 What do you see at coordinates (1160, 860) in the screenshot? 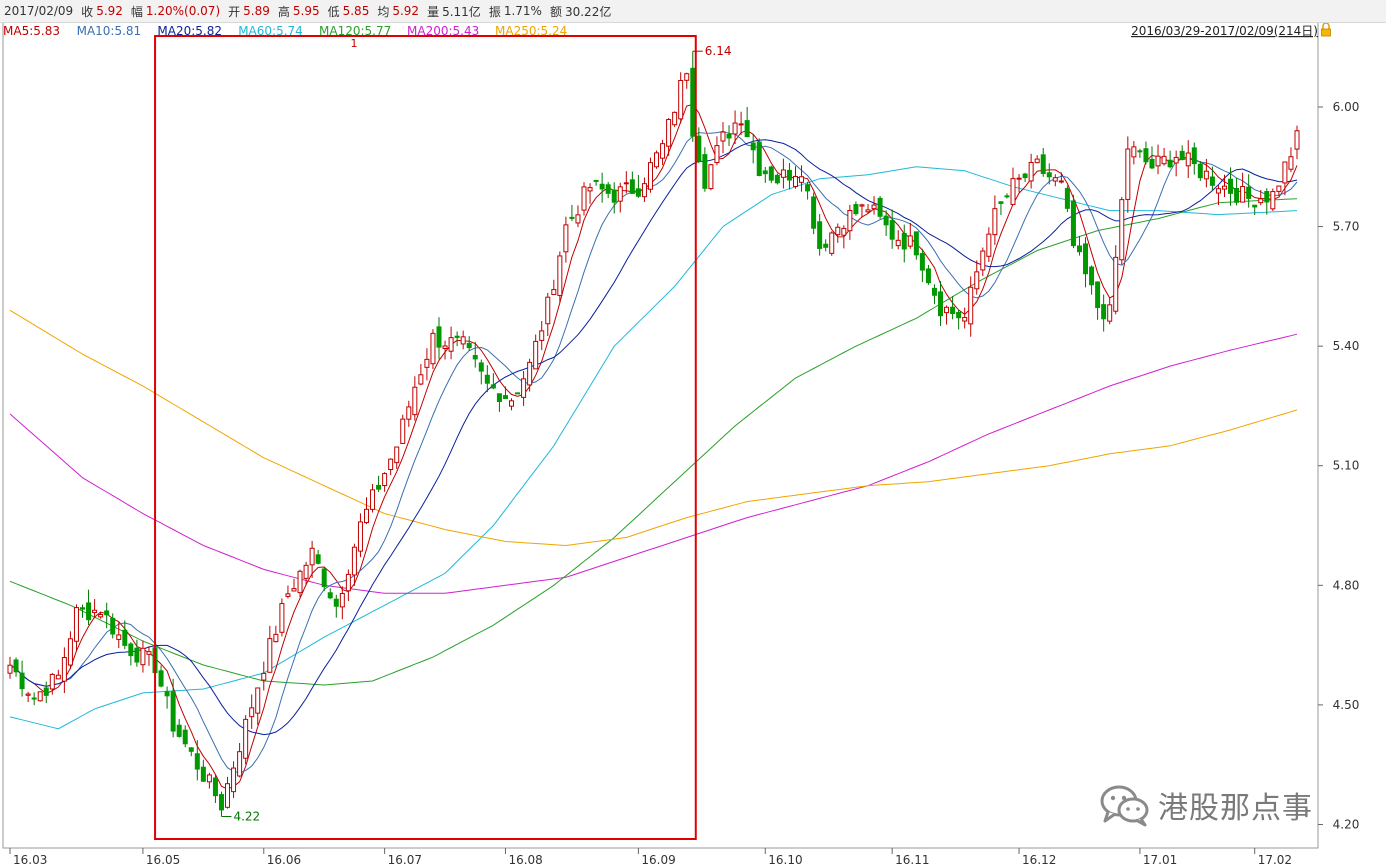
I see `x-tick-label: 17.01` at bounding box center [1160, 860].